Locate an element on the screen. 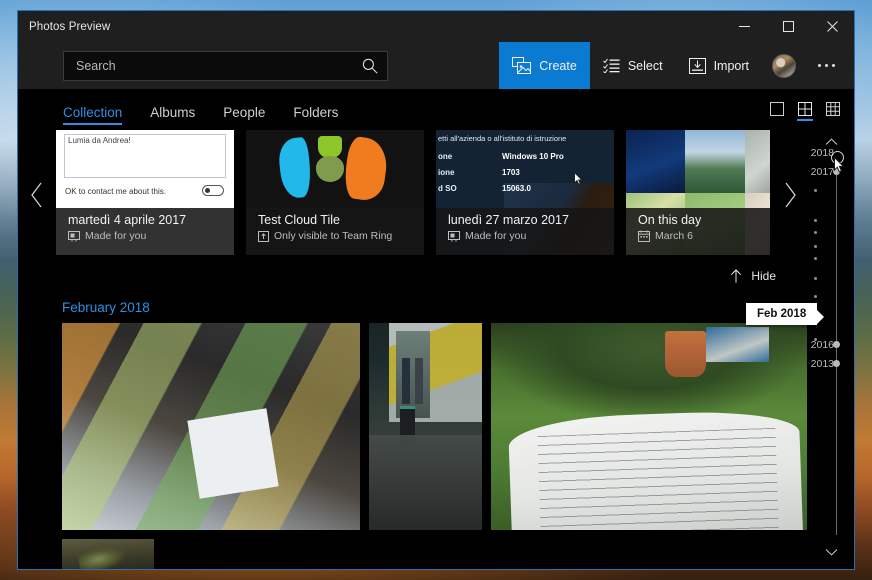 The height and width of the screenshot is (580, 872). card-meta-2: lunedì 27 marzo 2017 Made for you is located at coordinates (525, 231).